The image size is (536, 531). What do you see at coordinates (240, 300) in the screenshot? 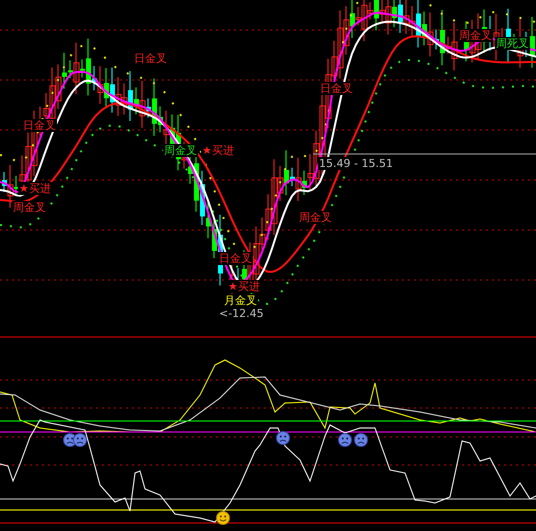
I see `signal-label: 月金叉` at bounding box center [240, 300].